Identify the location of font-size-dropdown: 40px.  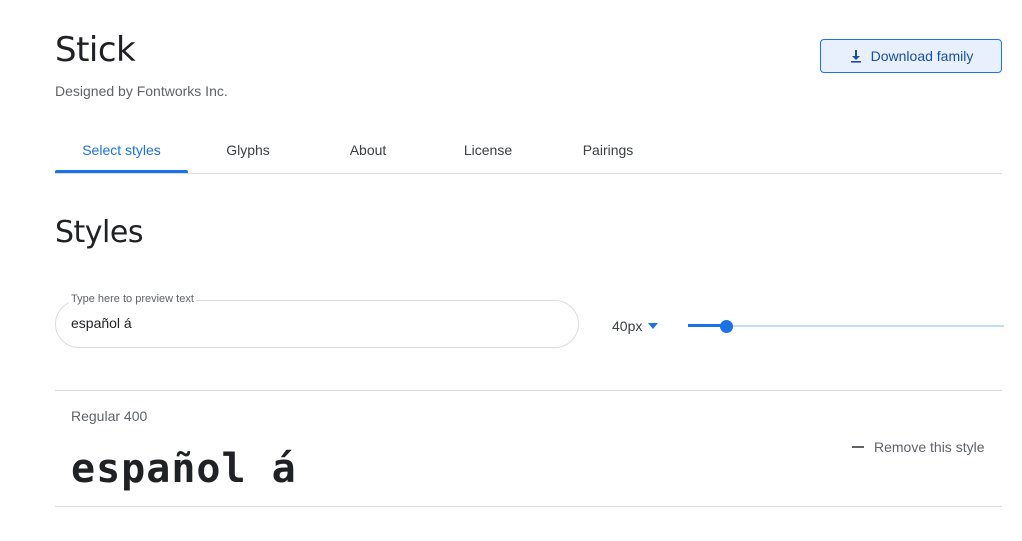
(635, 326).